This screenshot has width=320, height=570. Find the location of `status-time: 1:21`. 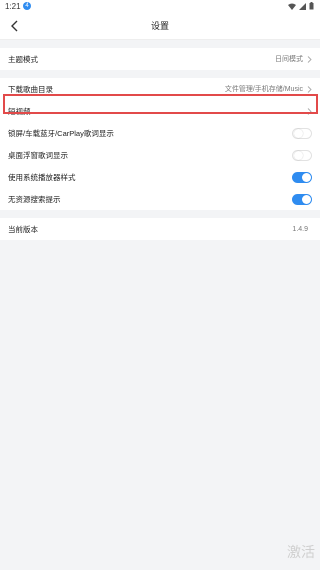

status-time: 1:21 is located at coordinates (13, 6).